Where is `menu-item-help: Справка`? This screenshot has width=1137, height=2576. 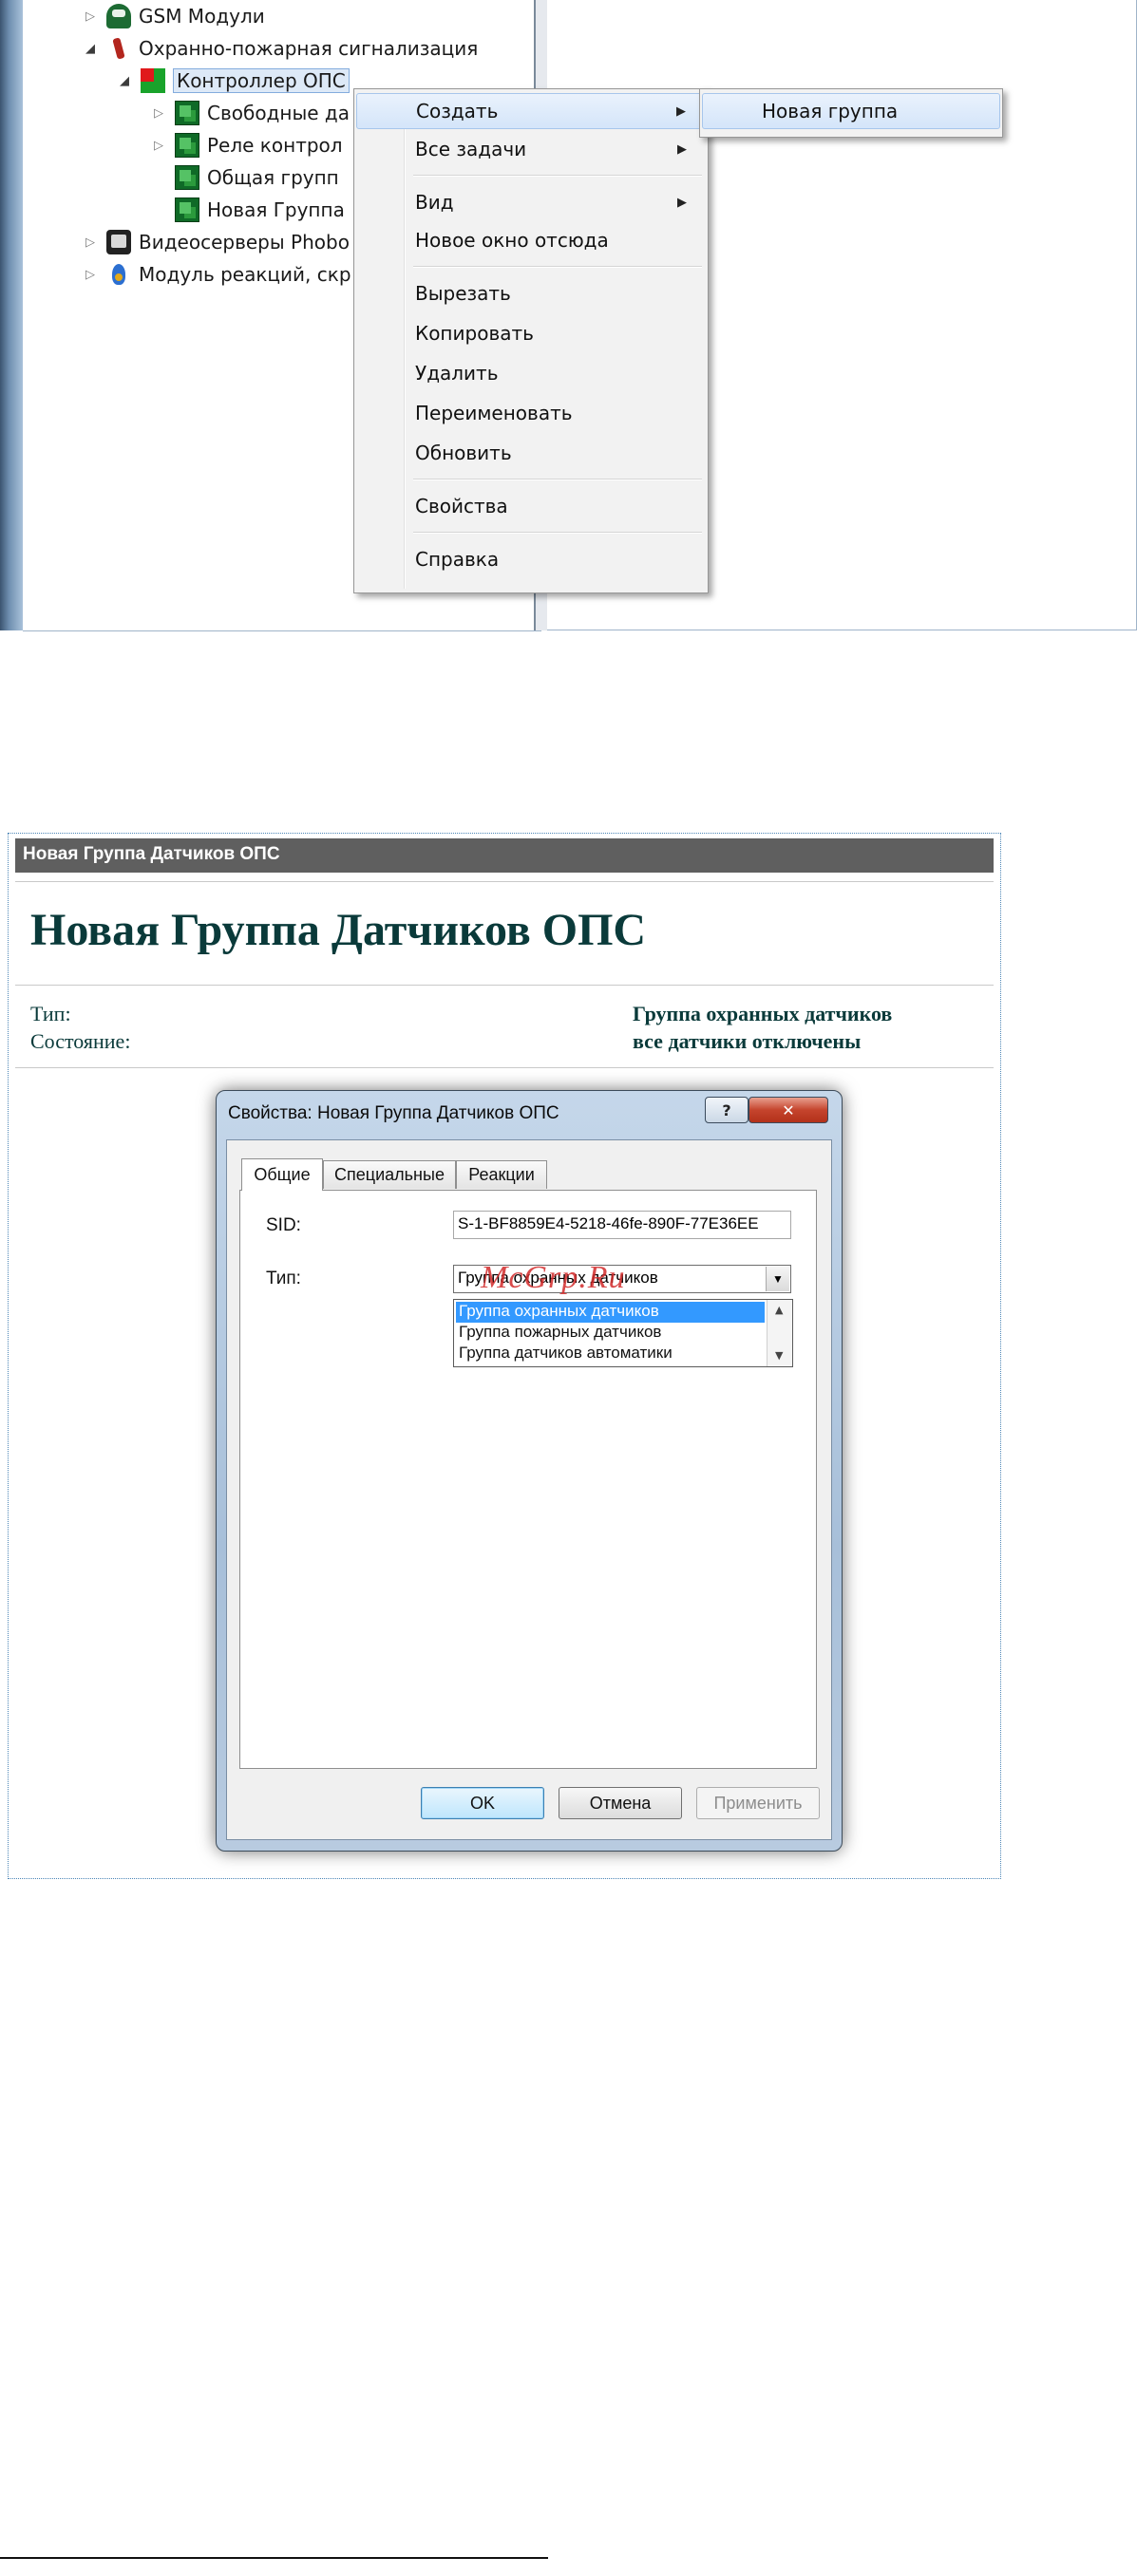 menu-item-help: Справка is located at coordinates (531, 559).